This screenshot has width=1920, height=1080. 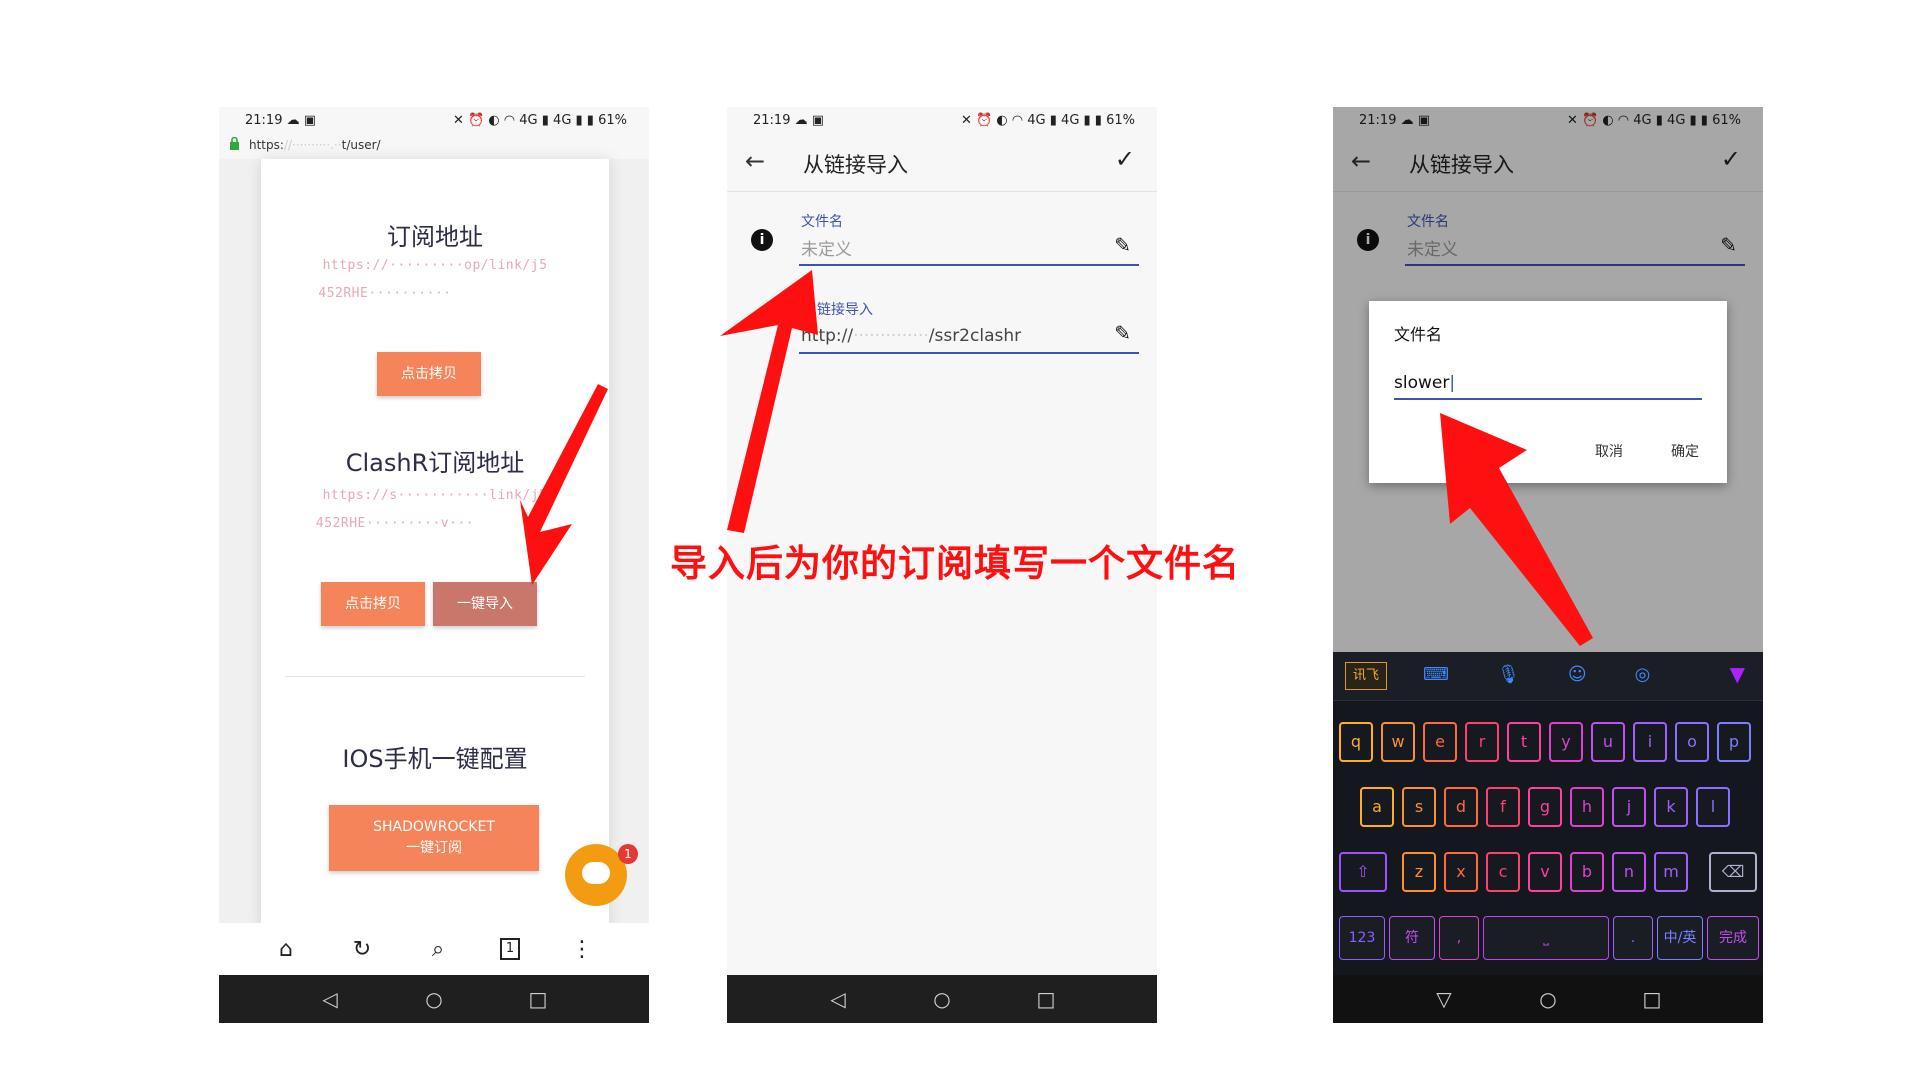 What do you see at coordinates (955, 563) in the screenshot?
I see `instruction-caption: 导入后为你的订阅填写一个文件名` at bounding box center [955, 563].